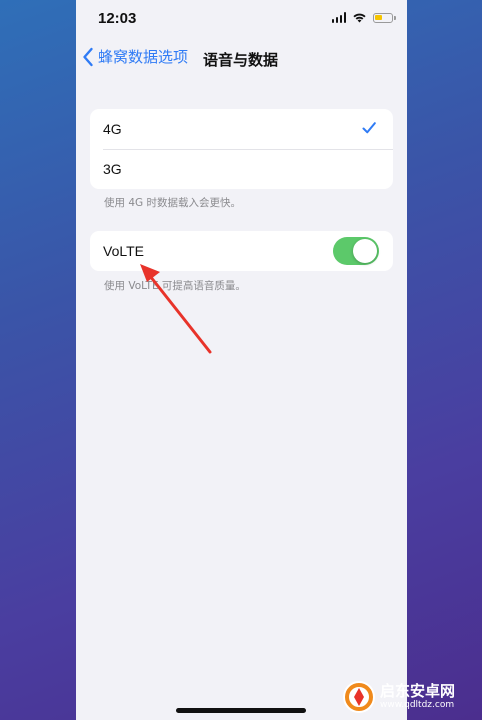 The height and width of the screenshot is (720, 482). What do you see at coordinates (418, 691) in the screenshot?
I see `watermark-title: 启东安卓网` at bounding box center [418, 691].